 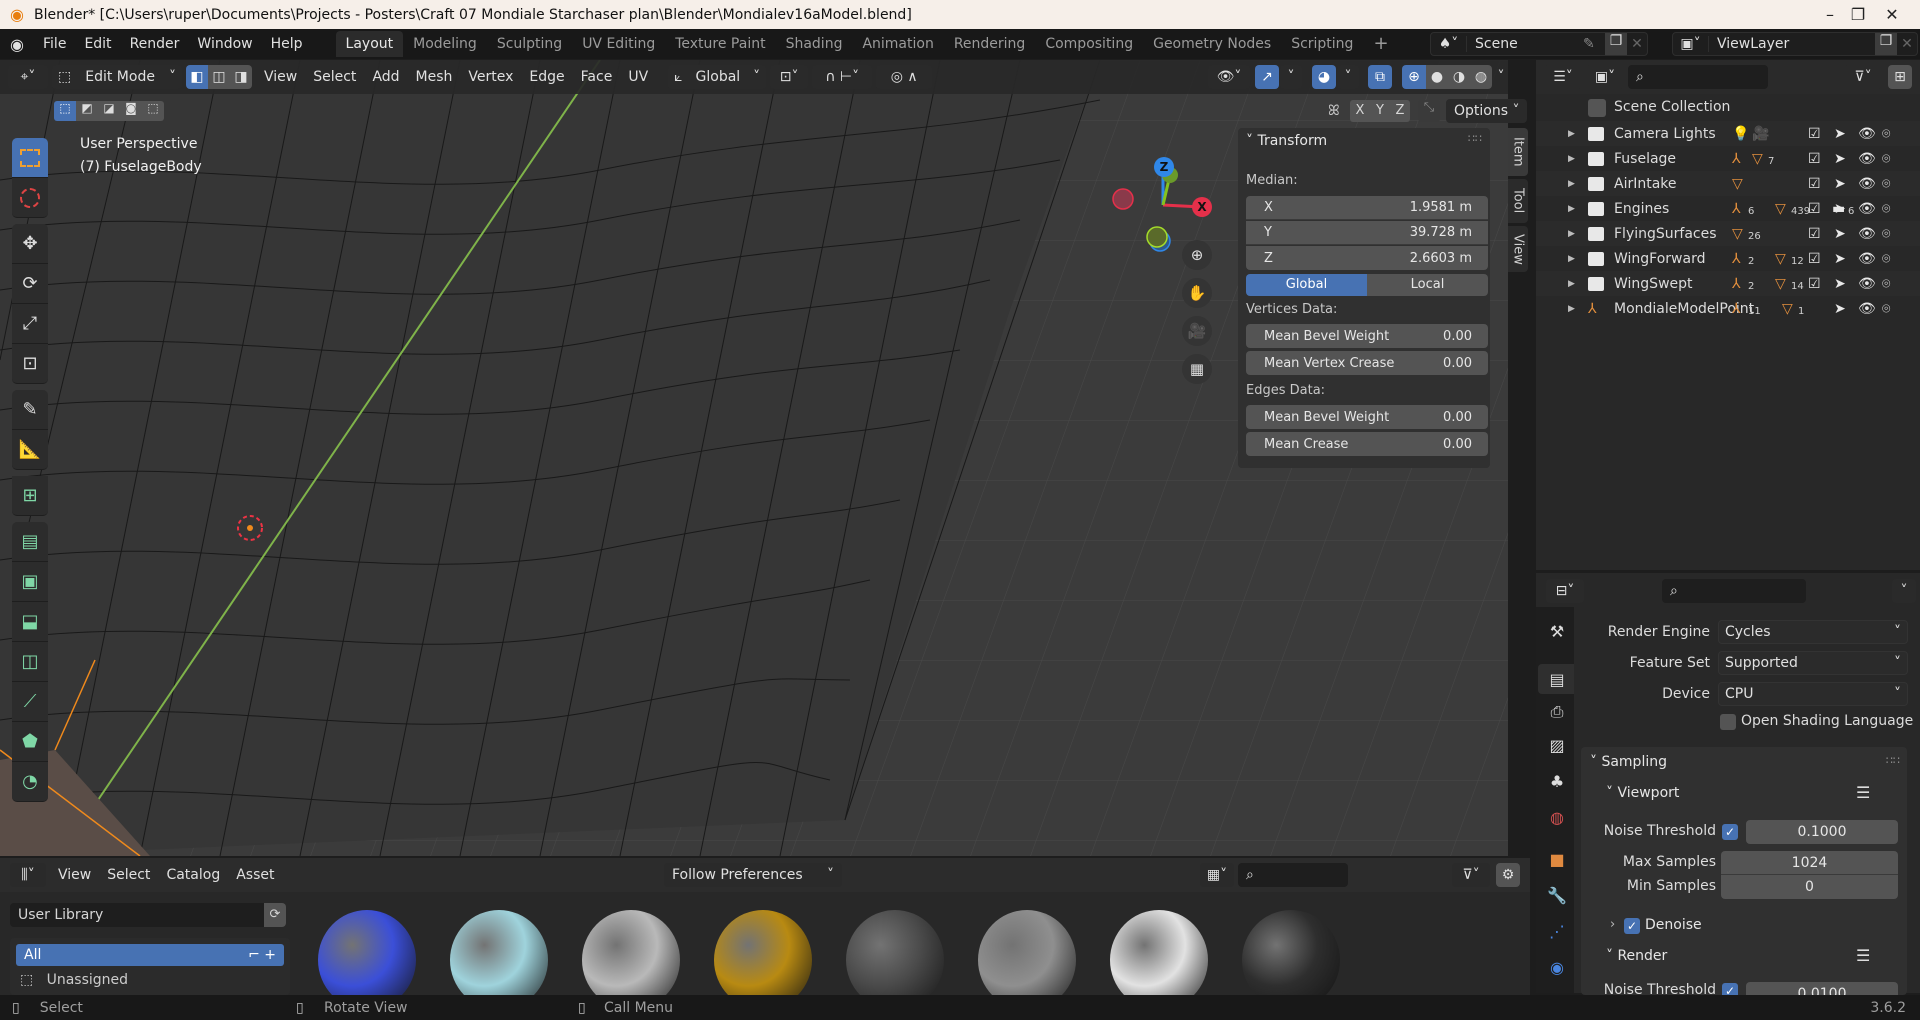 What do you see at coordinates (1229, 77) in the screenshot?
I see `selectability-visibility-icon: 👁˅` at bounding box center [1229, 77].